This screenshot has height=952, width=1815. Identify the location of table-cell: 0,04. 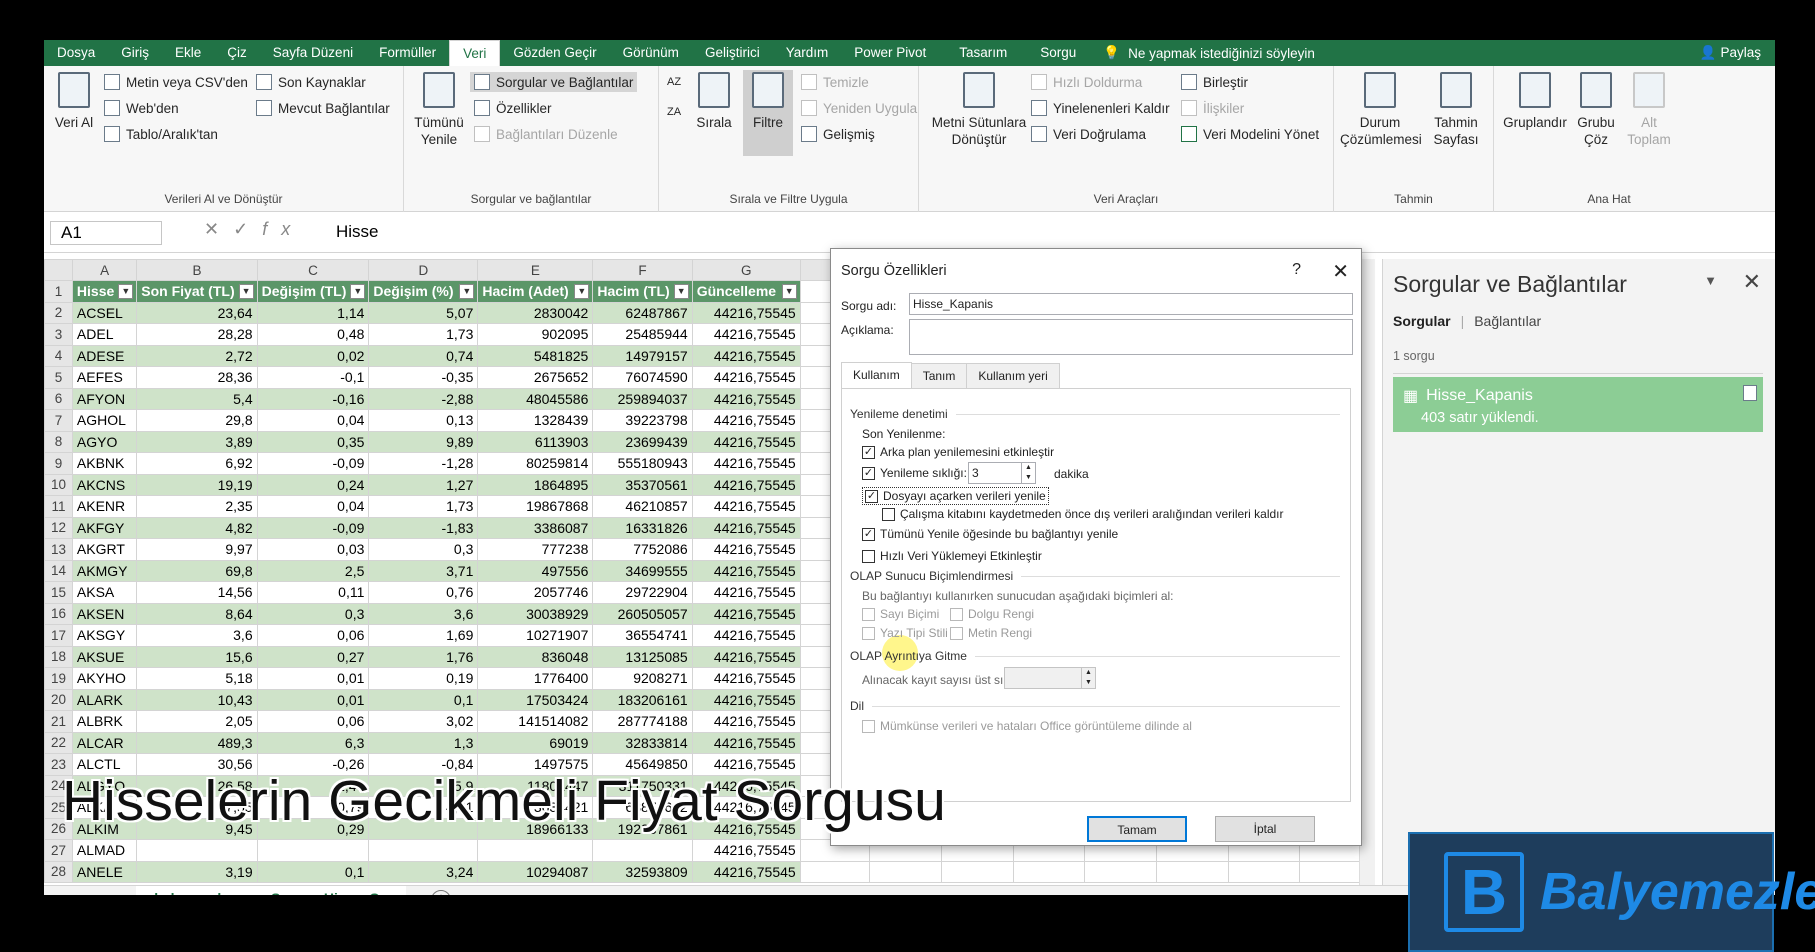
(313, 420).